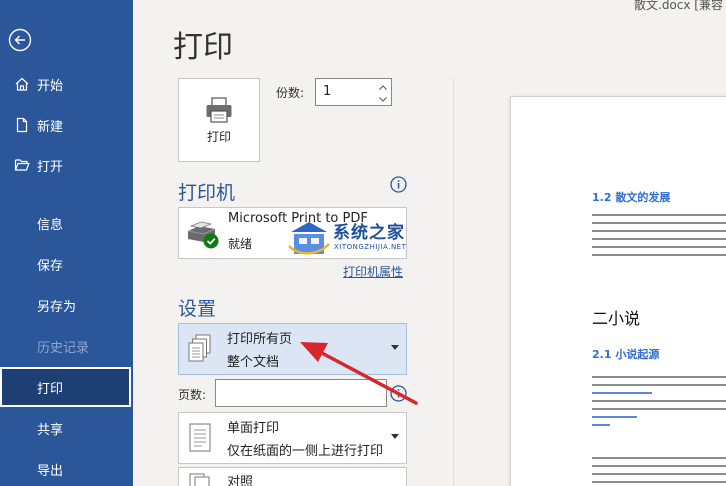 Image resolution: width=726 pixels, height=486 pixels. What do you see at coordinates (66, 165) in the screenshot?
I see `nav-open: 打开` at bounding box center [66, 165].